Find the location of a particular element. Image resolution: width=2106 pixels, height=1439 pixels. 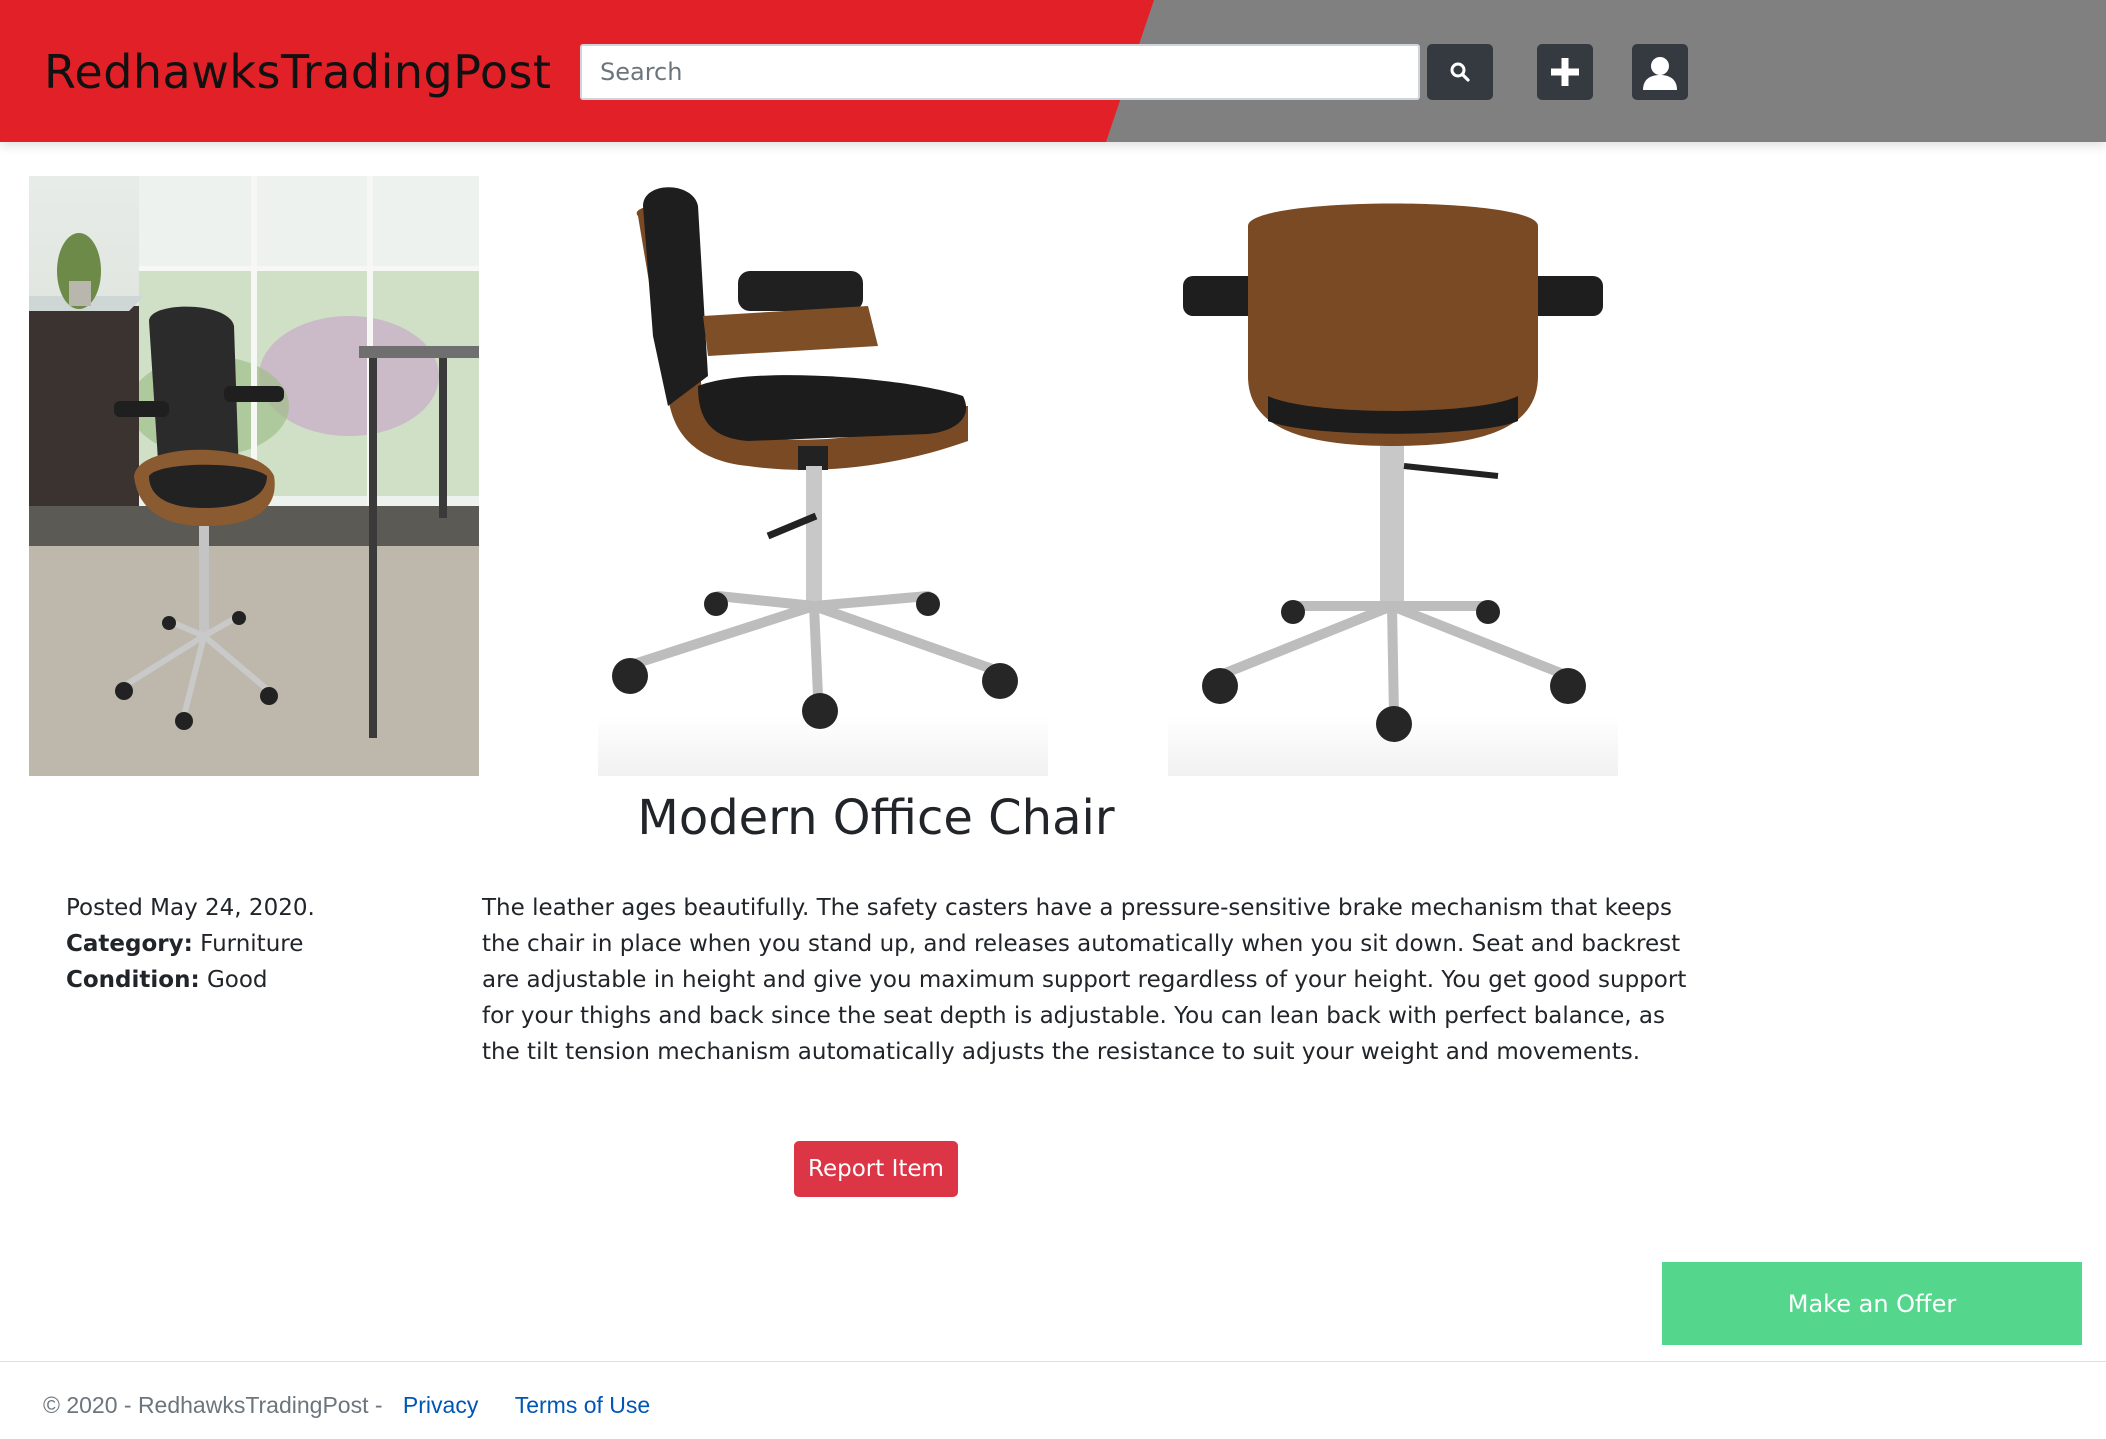

make-offer-button: Make an Offer is located at coordinates (1872, 1303).